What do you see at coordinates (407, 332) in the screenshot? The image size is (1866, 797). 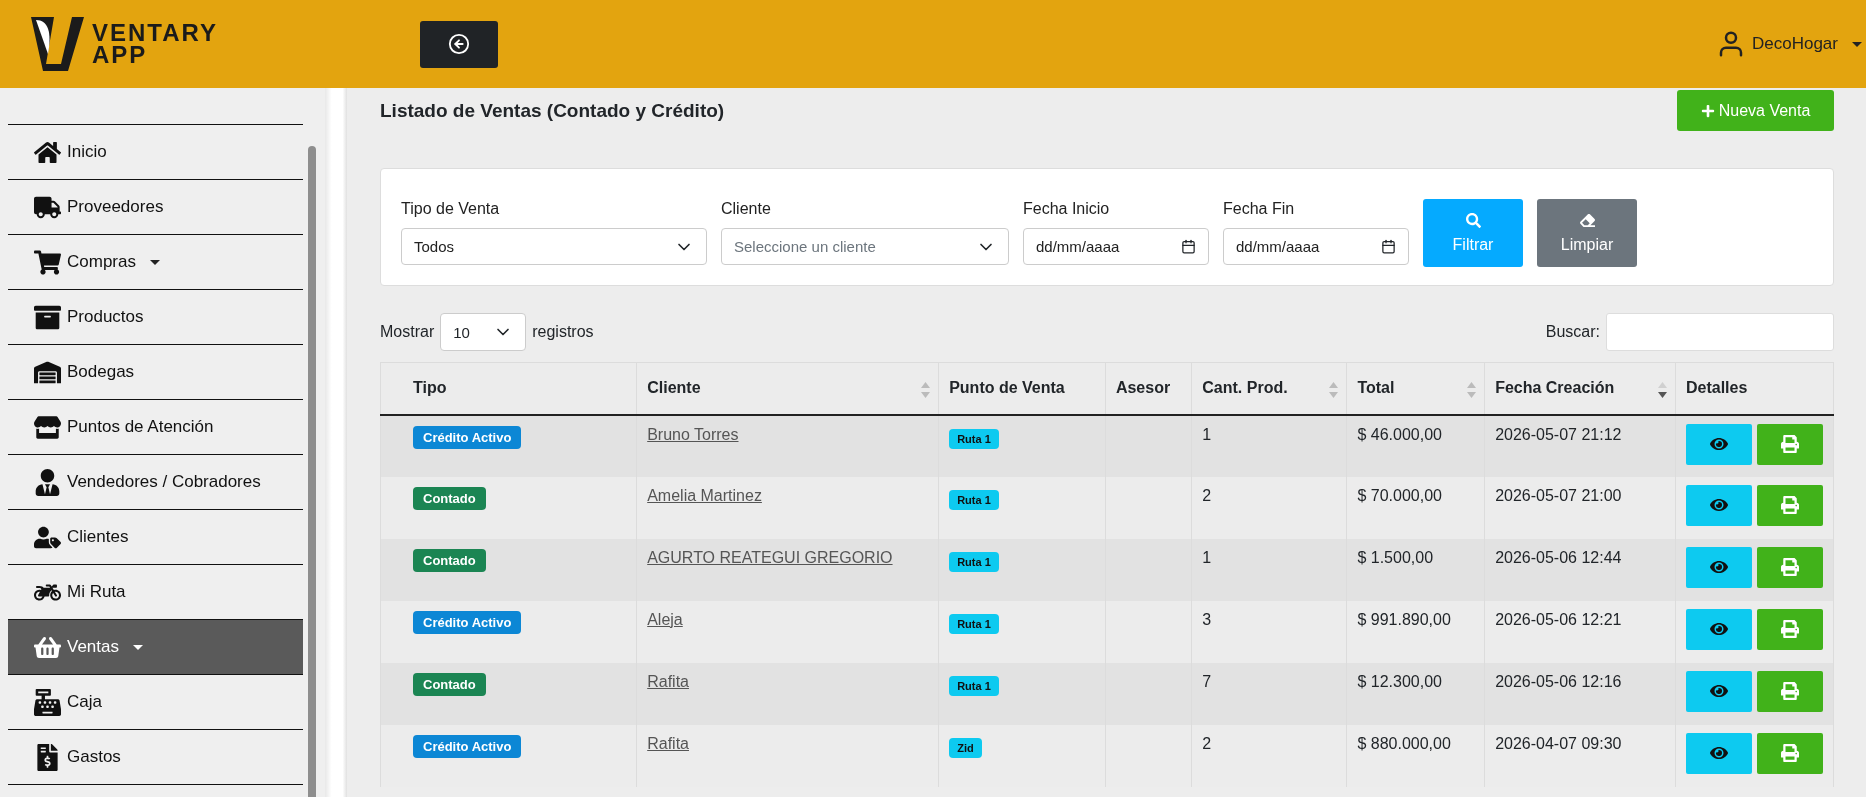 I see `show-label: Mostrar` at bounding box center [407, 332].